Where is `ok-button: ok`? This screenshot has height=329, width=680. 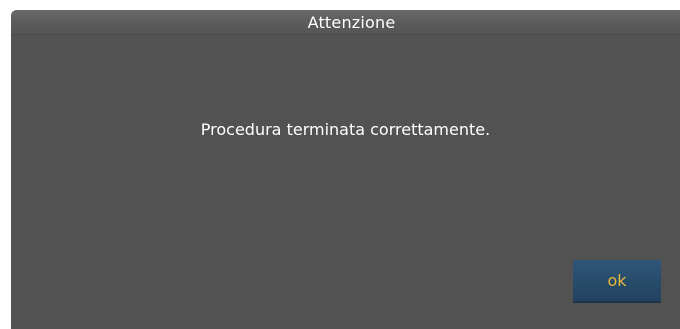 ok-button: ok is located at coordinates (617, 281).